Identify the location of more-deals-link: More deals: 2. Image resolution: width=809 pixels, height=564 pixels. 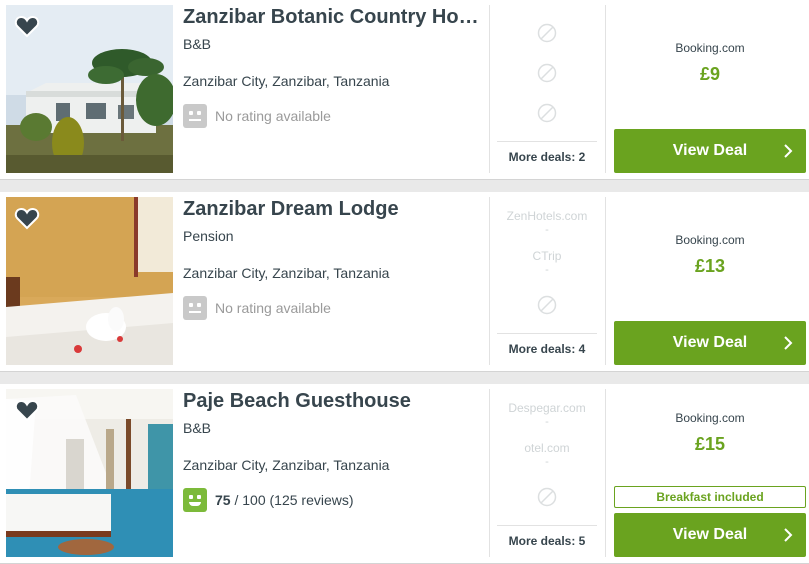
(547, 157).